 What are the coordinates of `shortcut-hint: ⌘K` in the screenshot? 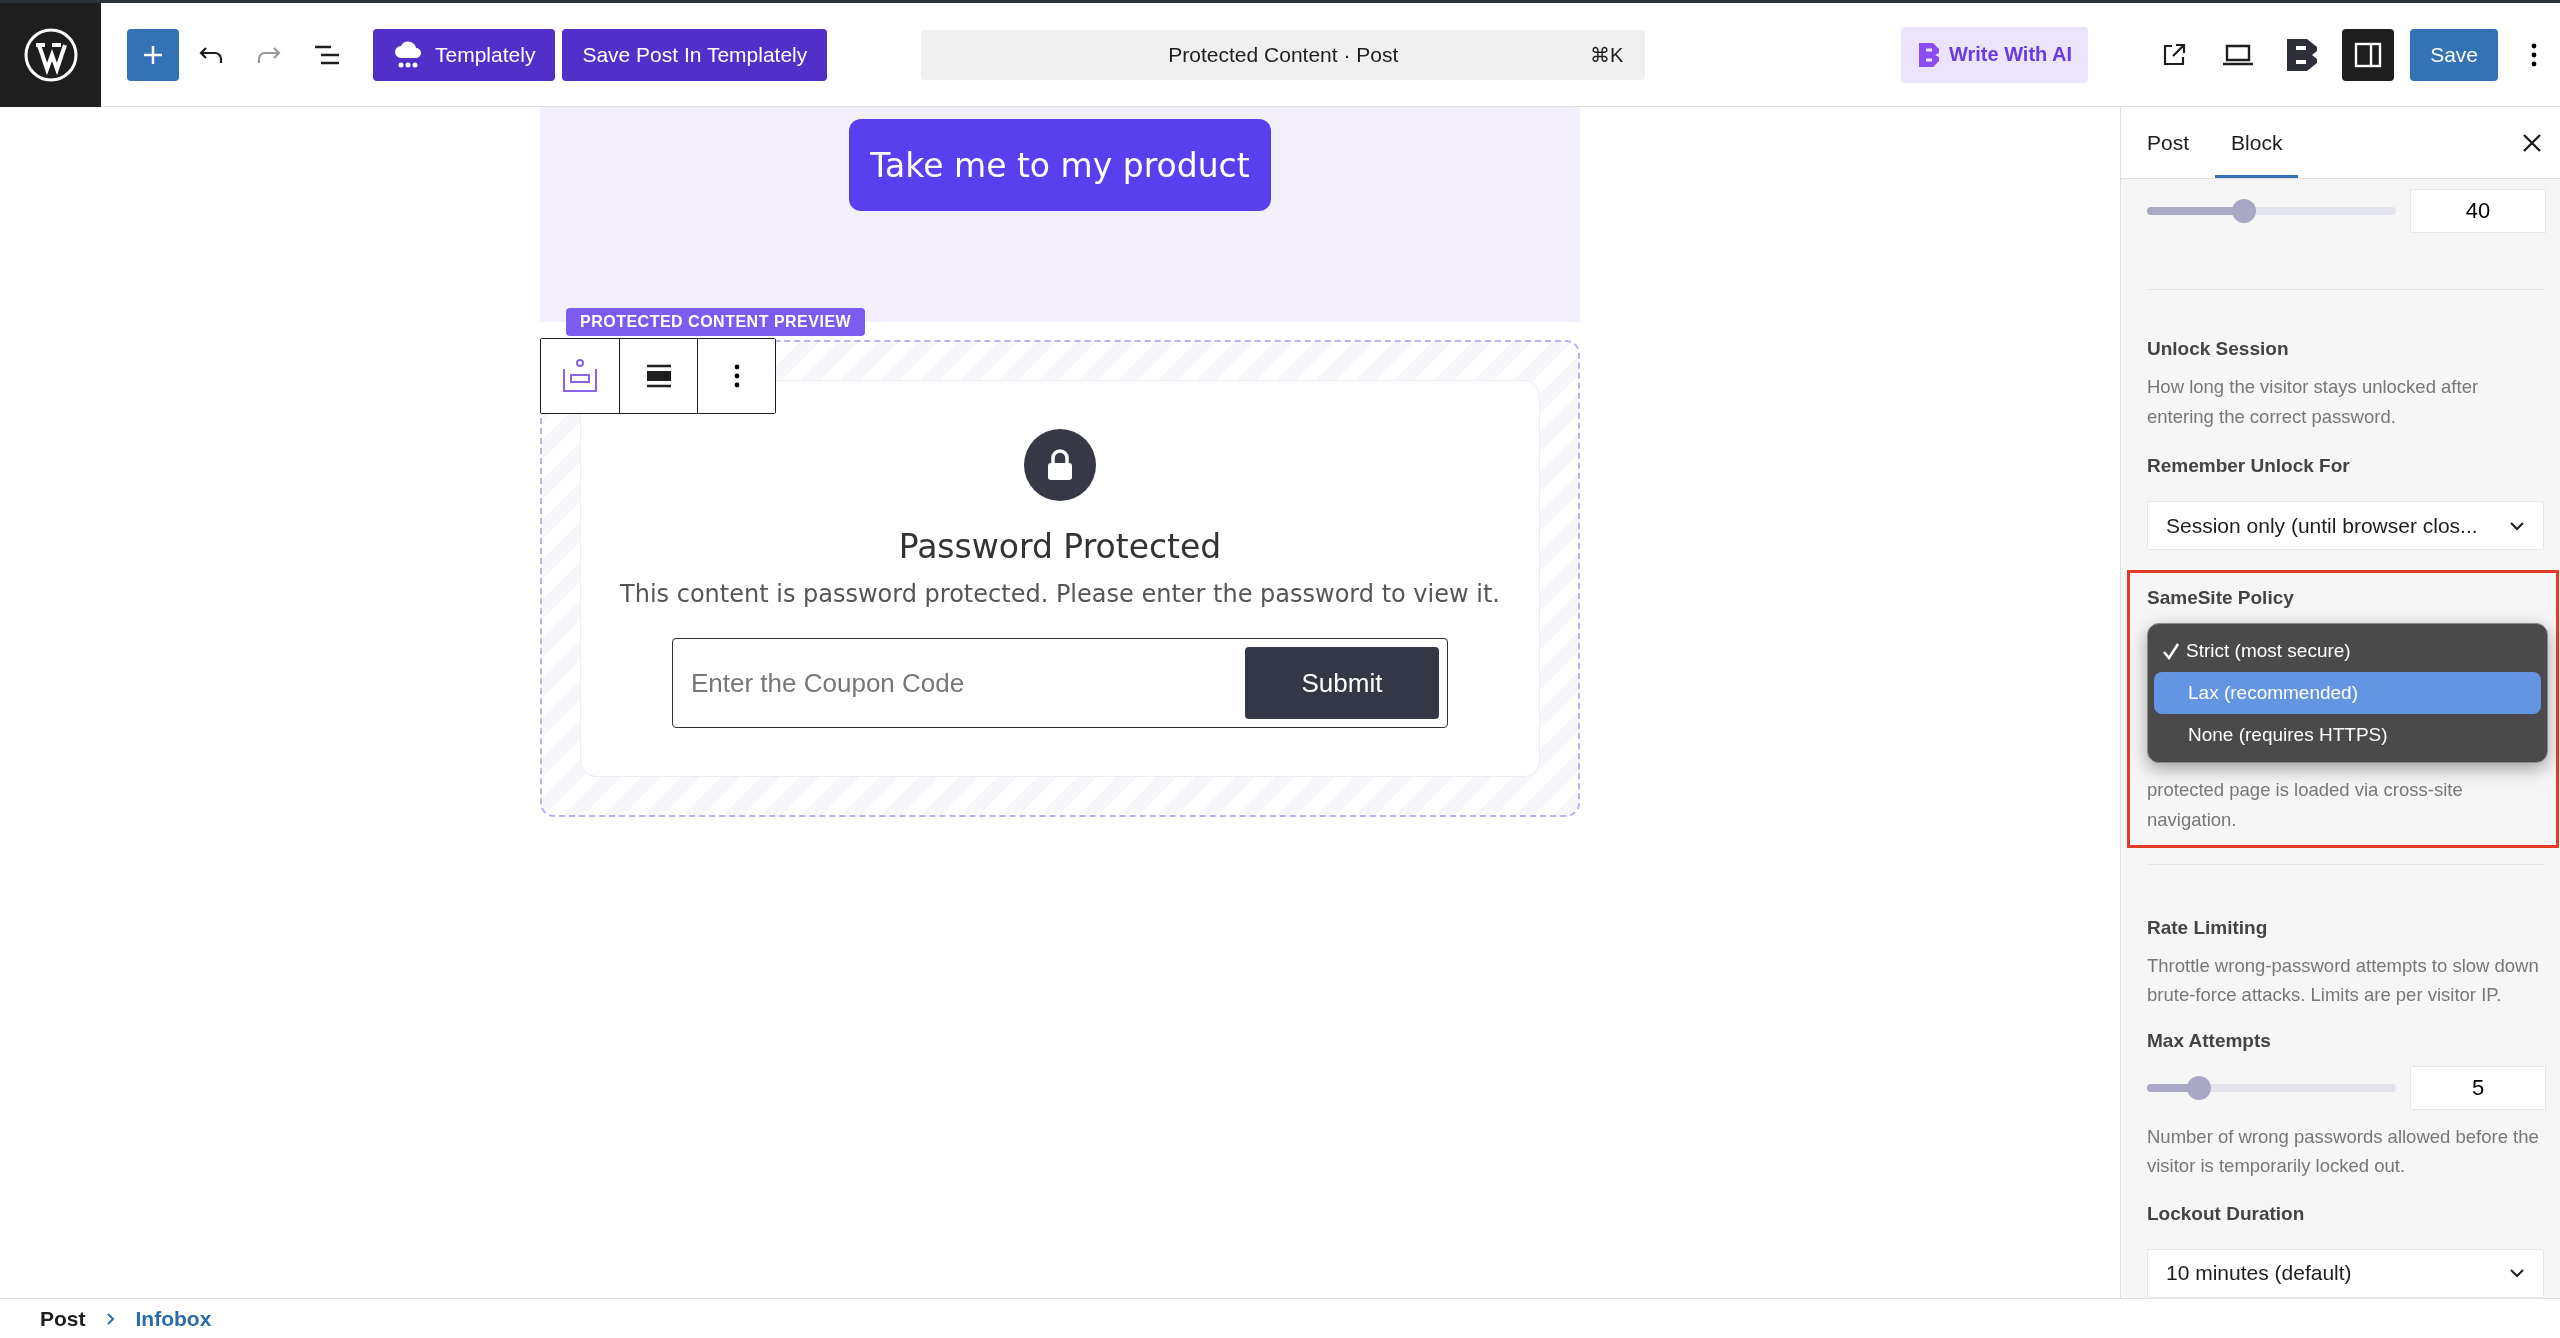 It's located at (1606, 54).